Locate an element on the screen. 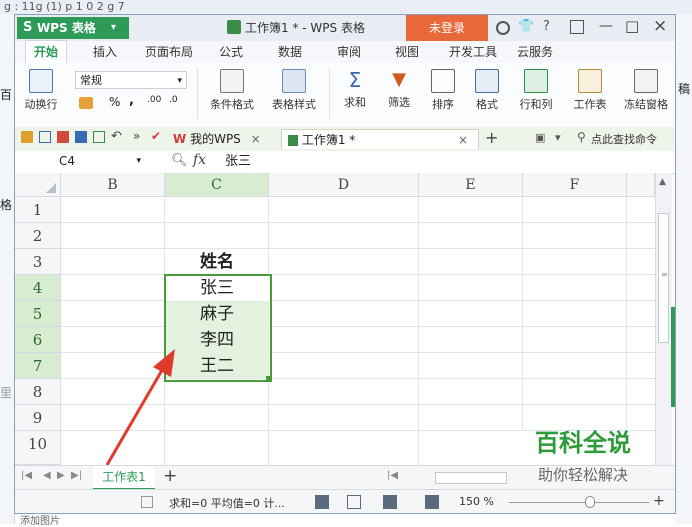 The height and width of the screenshot is (527, 692). zoom-slider-thumb is located at coordinates (590, 502).